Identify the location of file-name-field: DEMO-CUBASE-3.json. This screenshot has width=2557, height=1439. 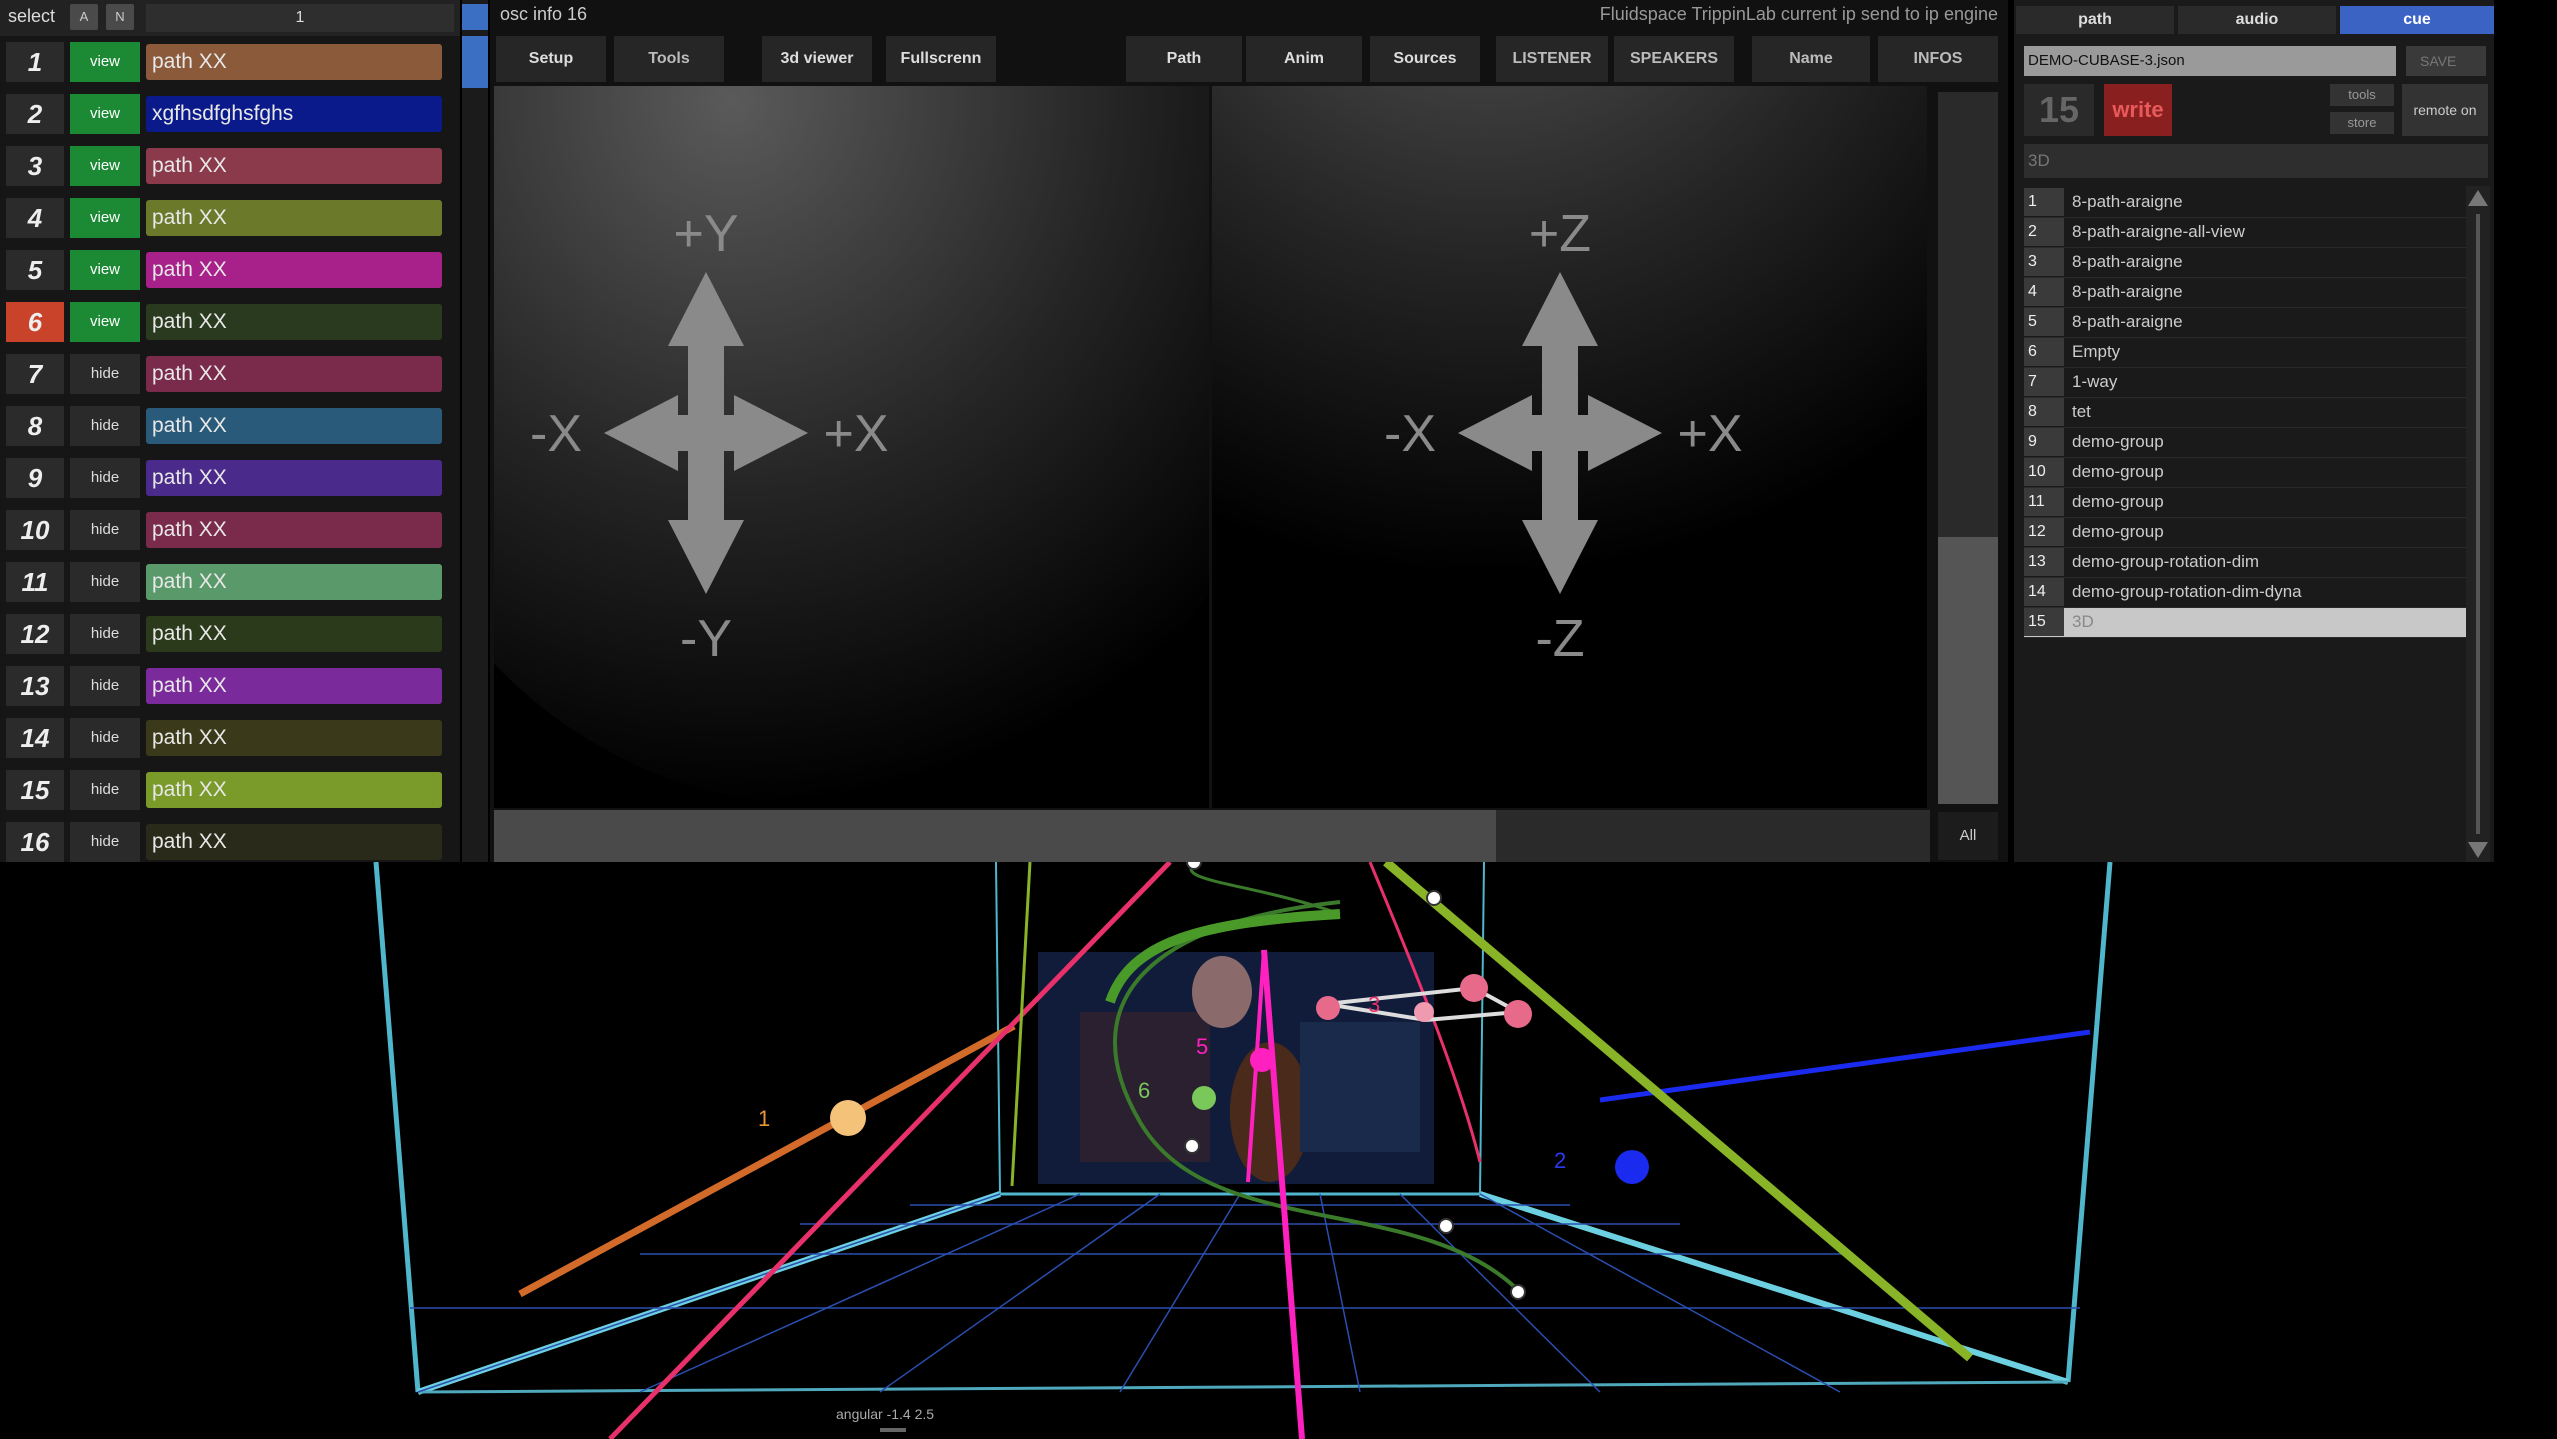
(2210, 61).